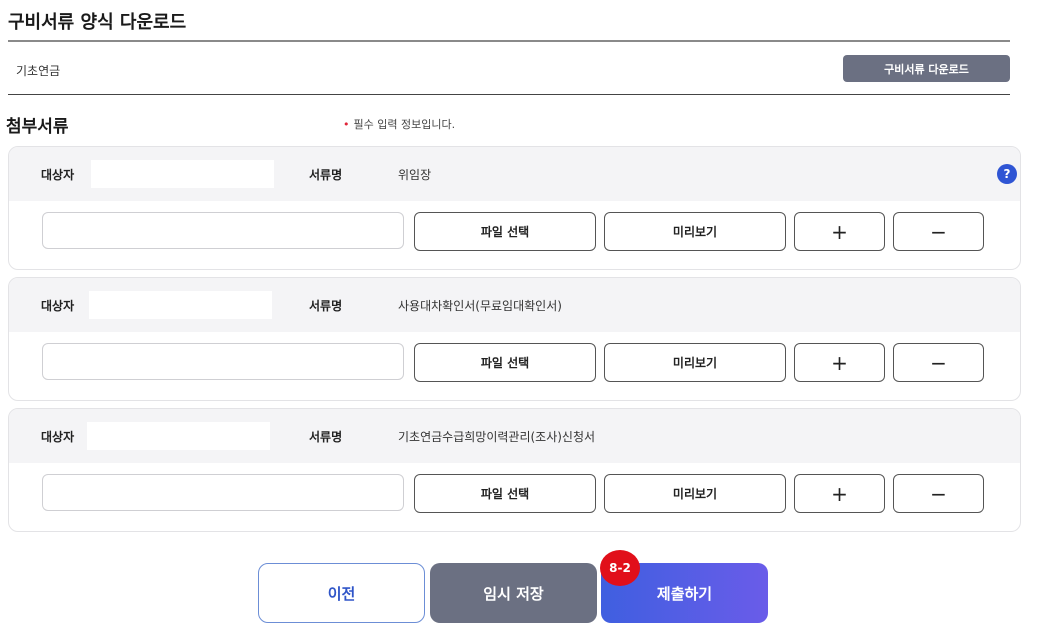 This screenshot has height=636, width=1037. What do you see at coordinates (509, 41) in the screenshot?
I see `section-divider` at bounding box center [509, 41].